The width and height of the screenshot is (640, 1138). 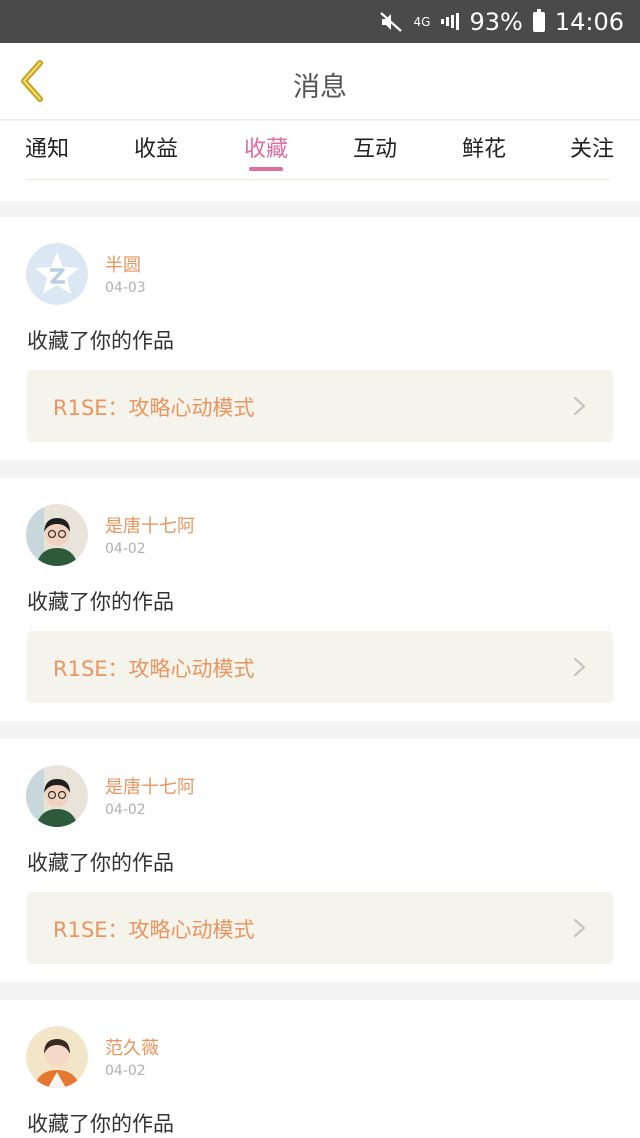 What do you see at coordinates (496, 21) in the screenshot?
I see `battery-percent: 93%` at bounding box center [496, 21].